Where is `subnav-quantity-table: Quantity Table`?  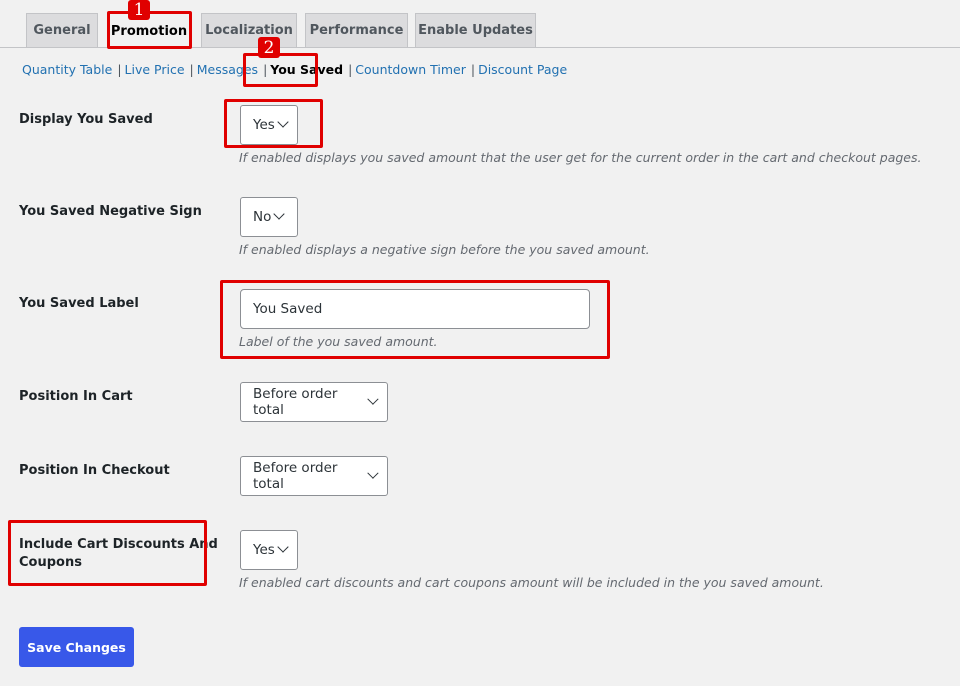
subnav-quantity-table: Quantity Table is located at coordinates (67, 69).